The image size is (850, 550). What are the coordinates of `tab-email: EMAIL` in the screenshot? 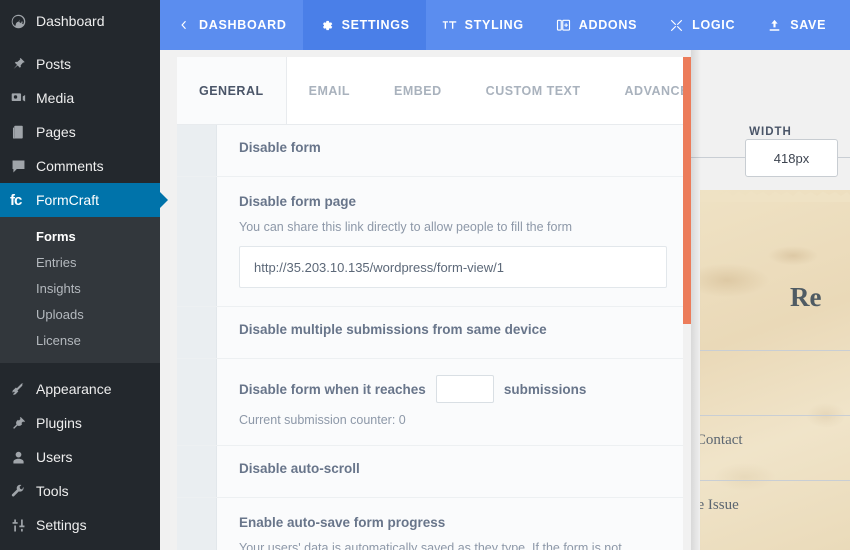 It's located at (329, 90).